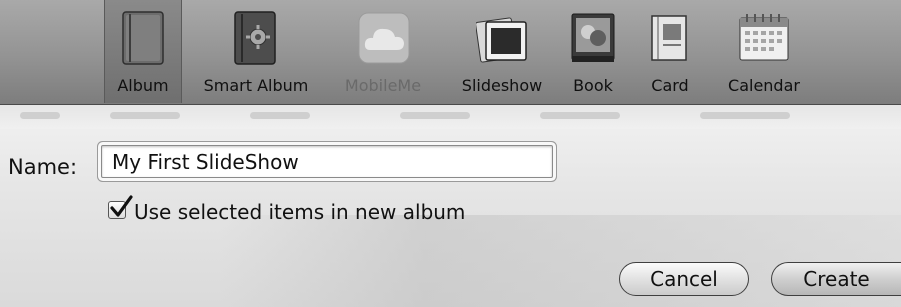  Describe the element at coordinates (384, 38) in the screenshot. I see `mobileme-cloud-icon` at that location.